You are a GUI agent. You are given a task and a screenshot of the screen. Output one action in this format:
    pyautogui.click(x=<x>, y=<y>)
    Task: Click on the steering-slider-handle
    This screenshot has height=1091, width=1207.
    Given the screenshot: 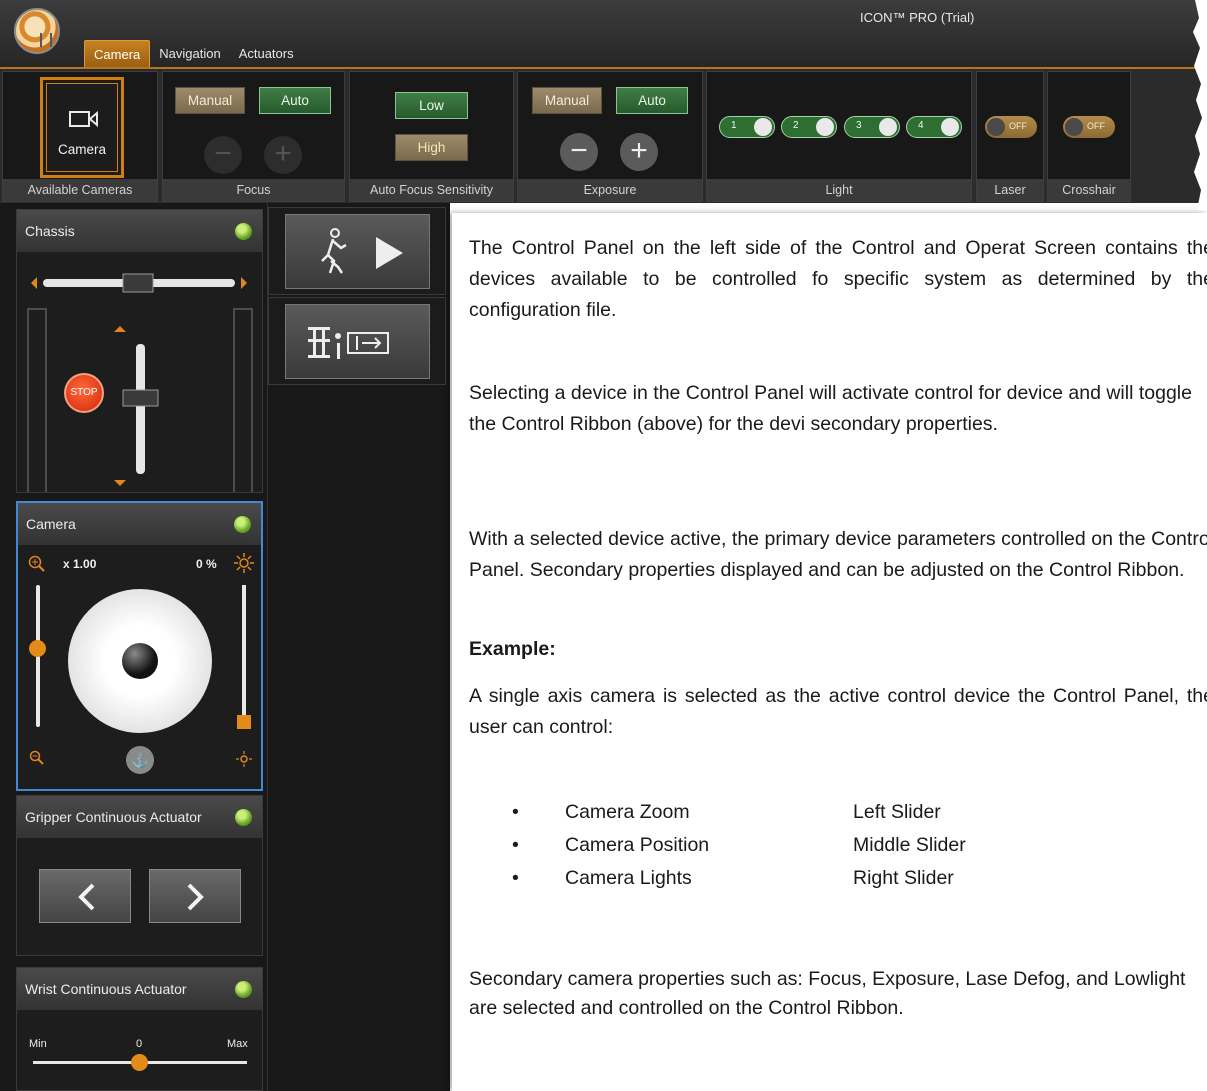 What is the action you would take?
    pyautogui.click(x=138, y=283)
    